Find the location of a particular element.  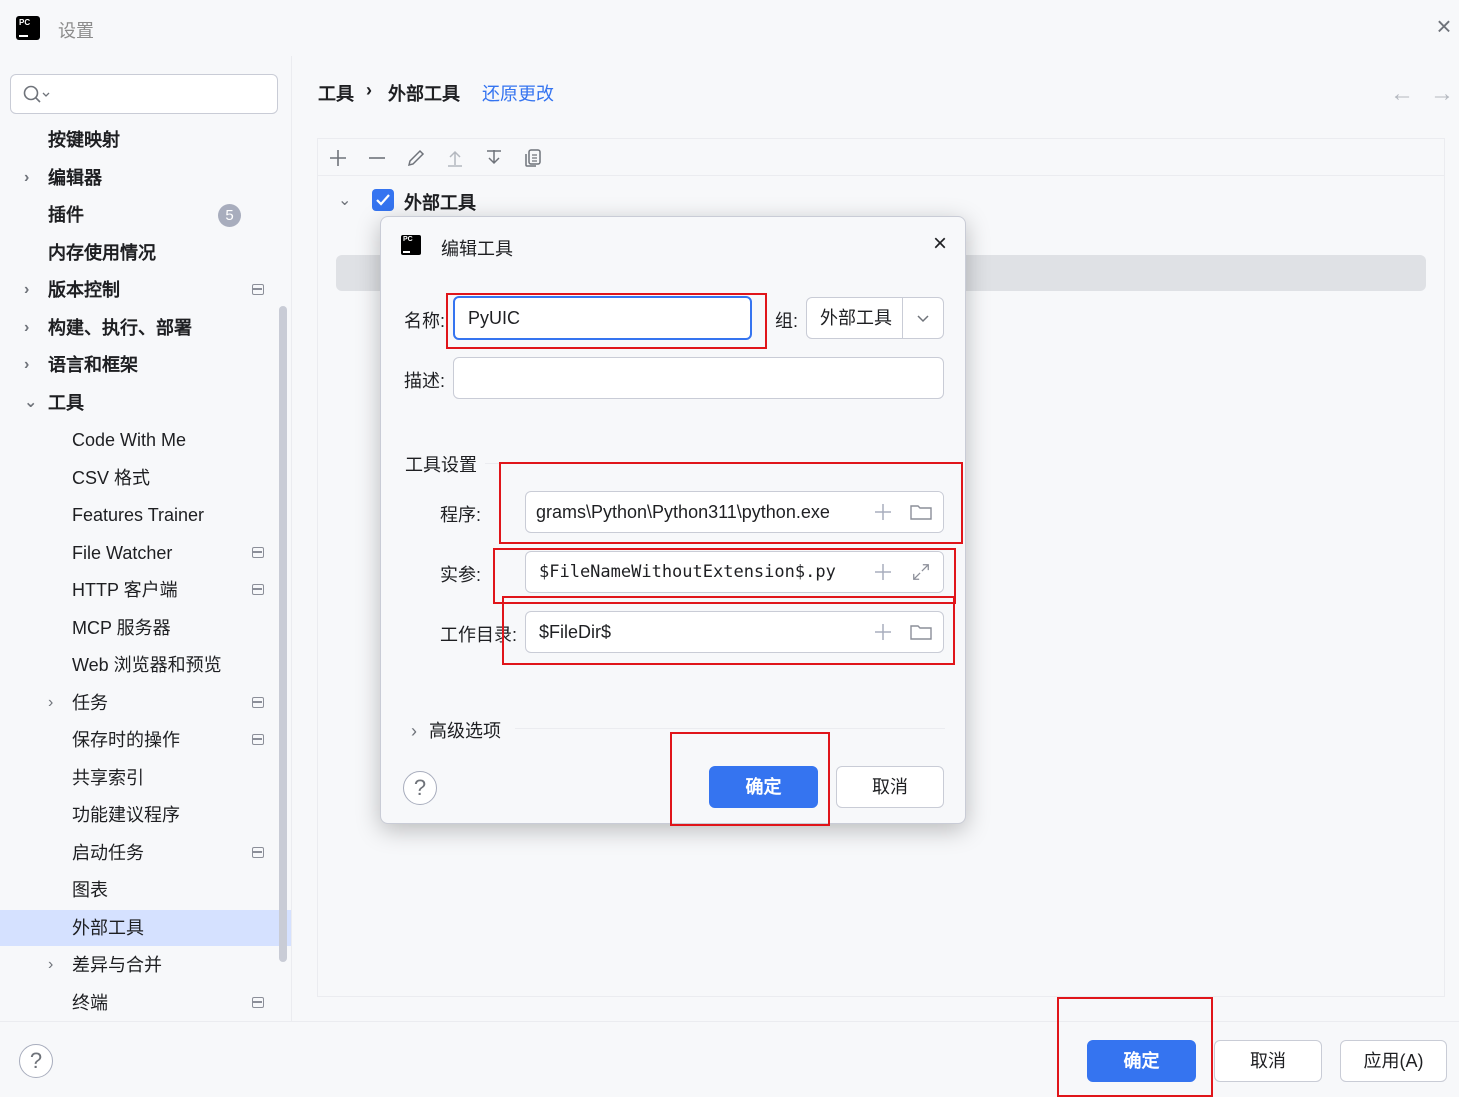

tool-group-label: 外部工具 is located at coordinates (440, 203).